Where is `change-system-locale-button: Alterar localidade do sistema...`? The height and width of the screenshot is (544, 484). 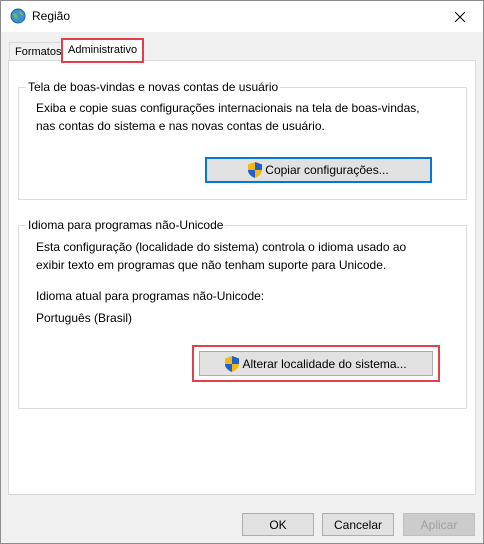
change-system-locale-button: Alterar localidade do sistema... is located at coordinates (316, 363).